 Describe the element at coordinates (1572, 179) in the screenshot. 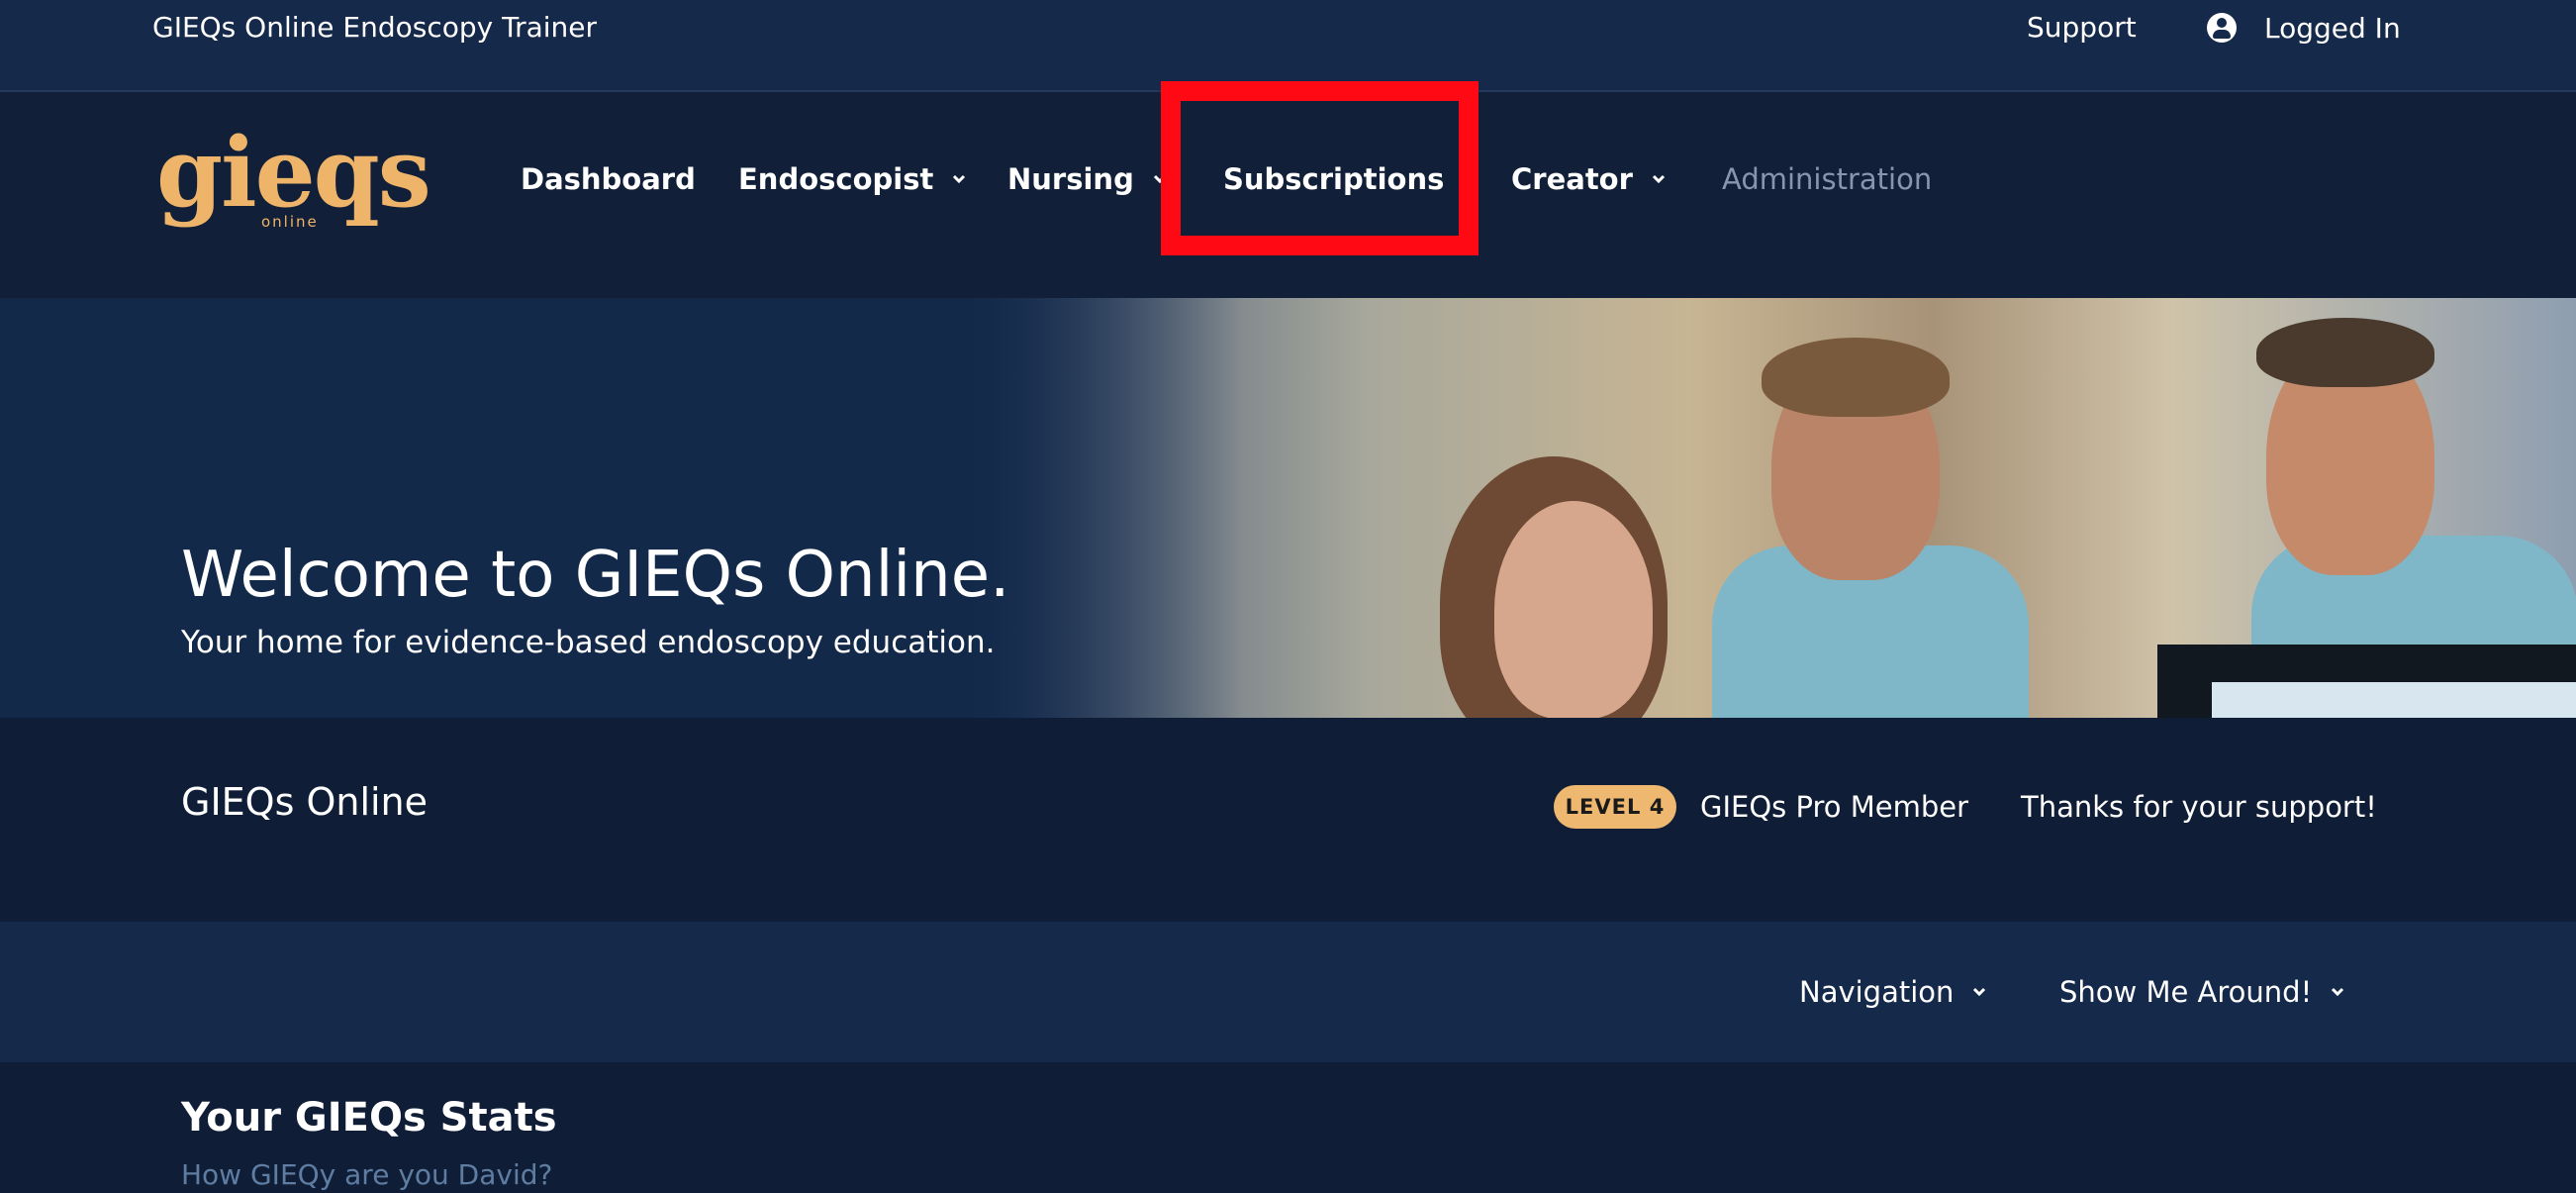

I see `nav-label: Creator` at that location.